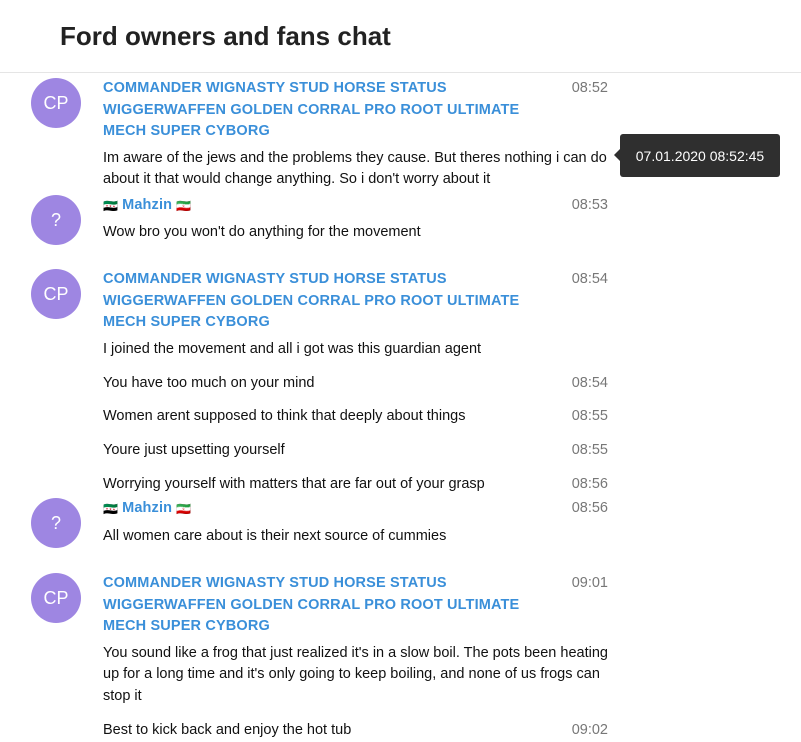  What do you see at coordinates (590, 206) in the screenshot?
I see `message-time: 08:53` at bounding box center [590, 206].